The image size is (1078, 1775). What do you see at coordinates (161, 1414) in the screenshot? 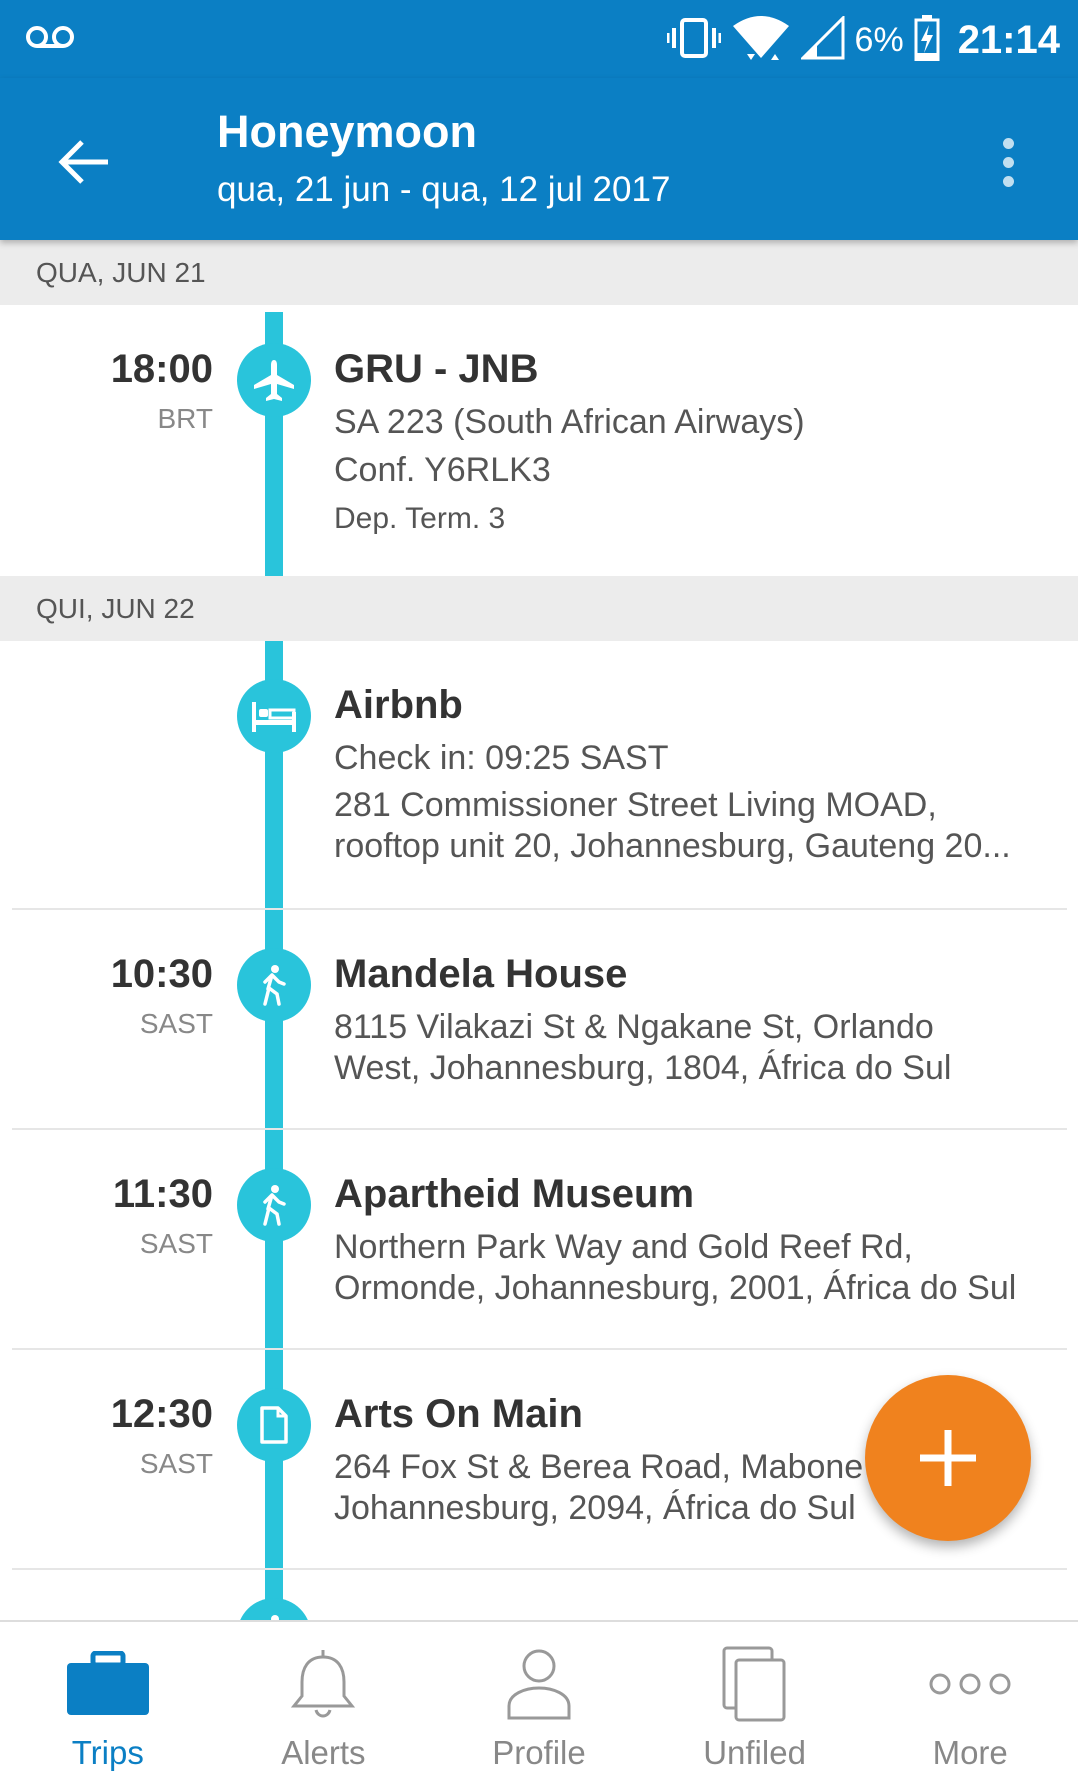
I see `item-time: 12:30` at bounding box center [161, 1414].